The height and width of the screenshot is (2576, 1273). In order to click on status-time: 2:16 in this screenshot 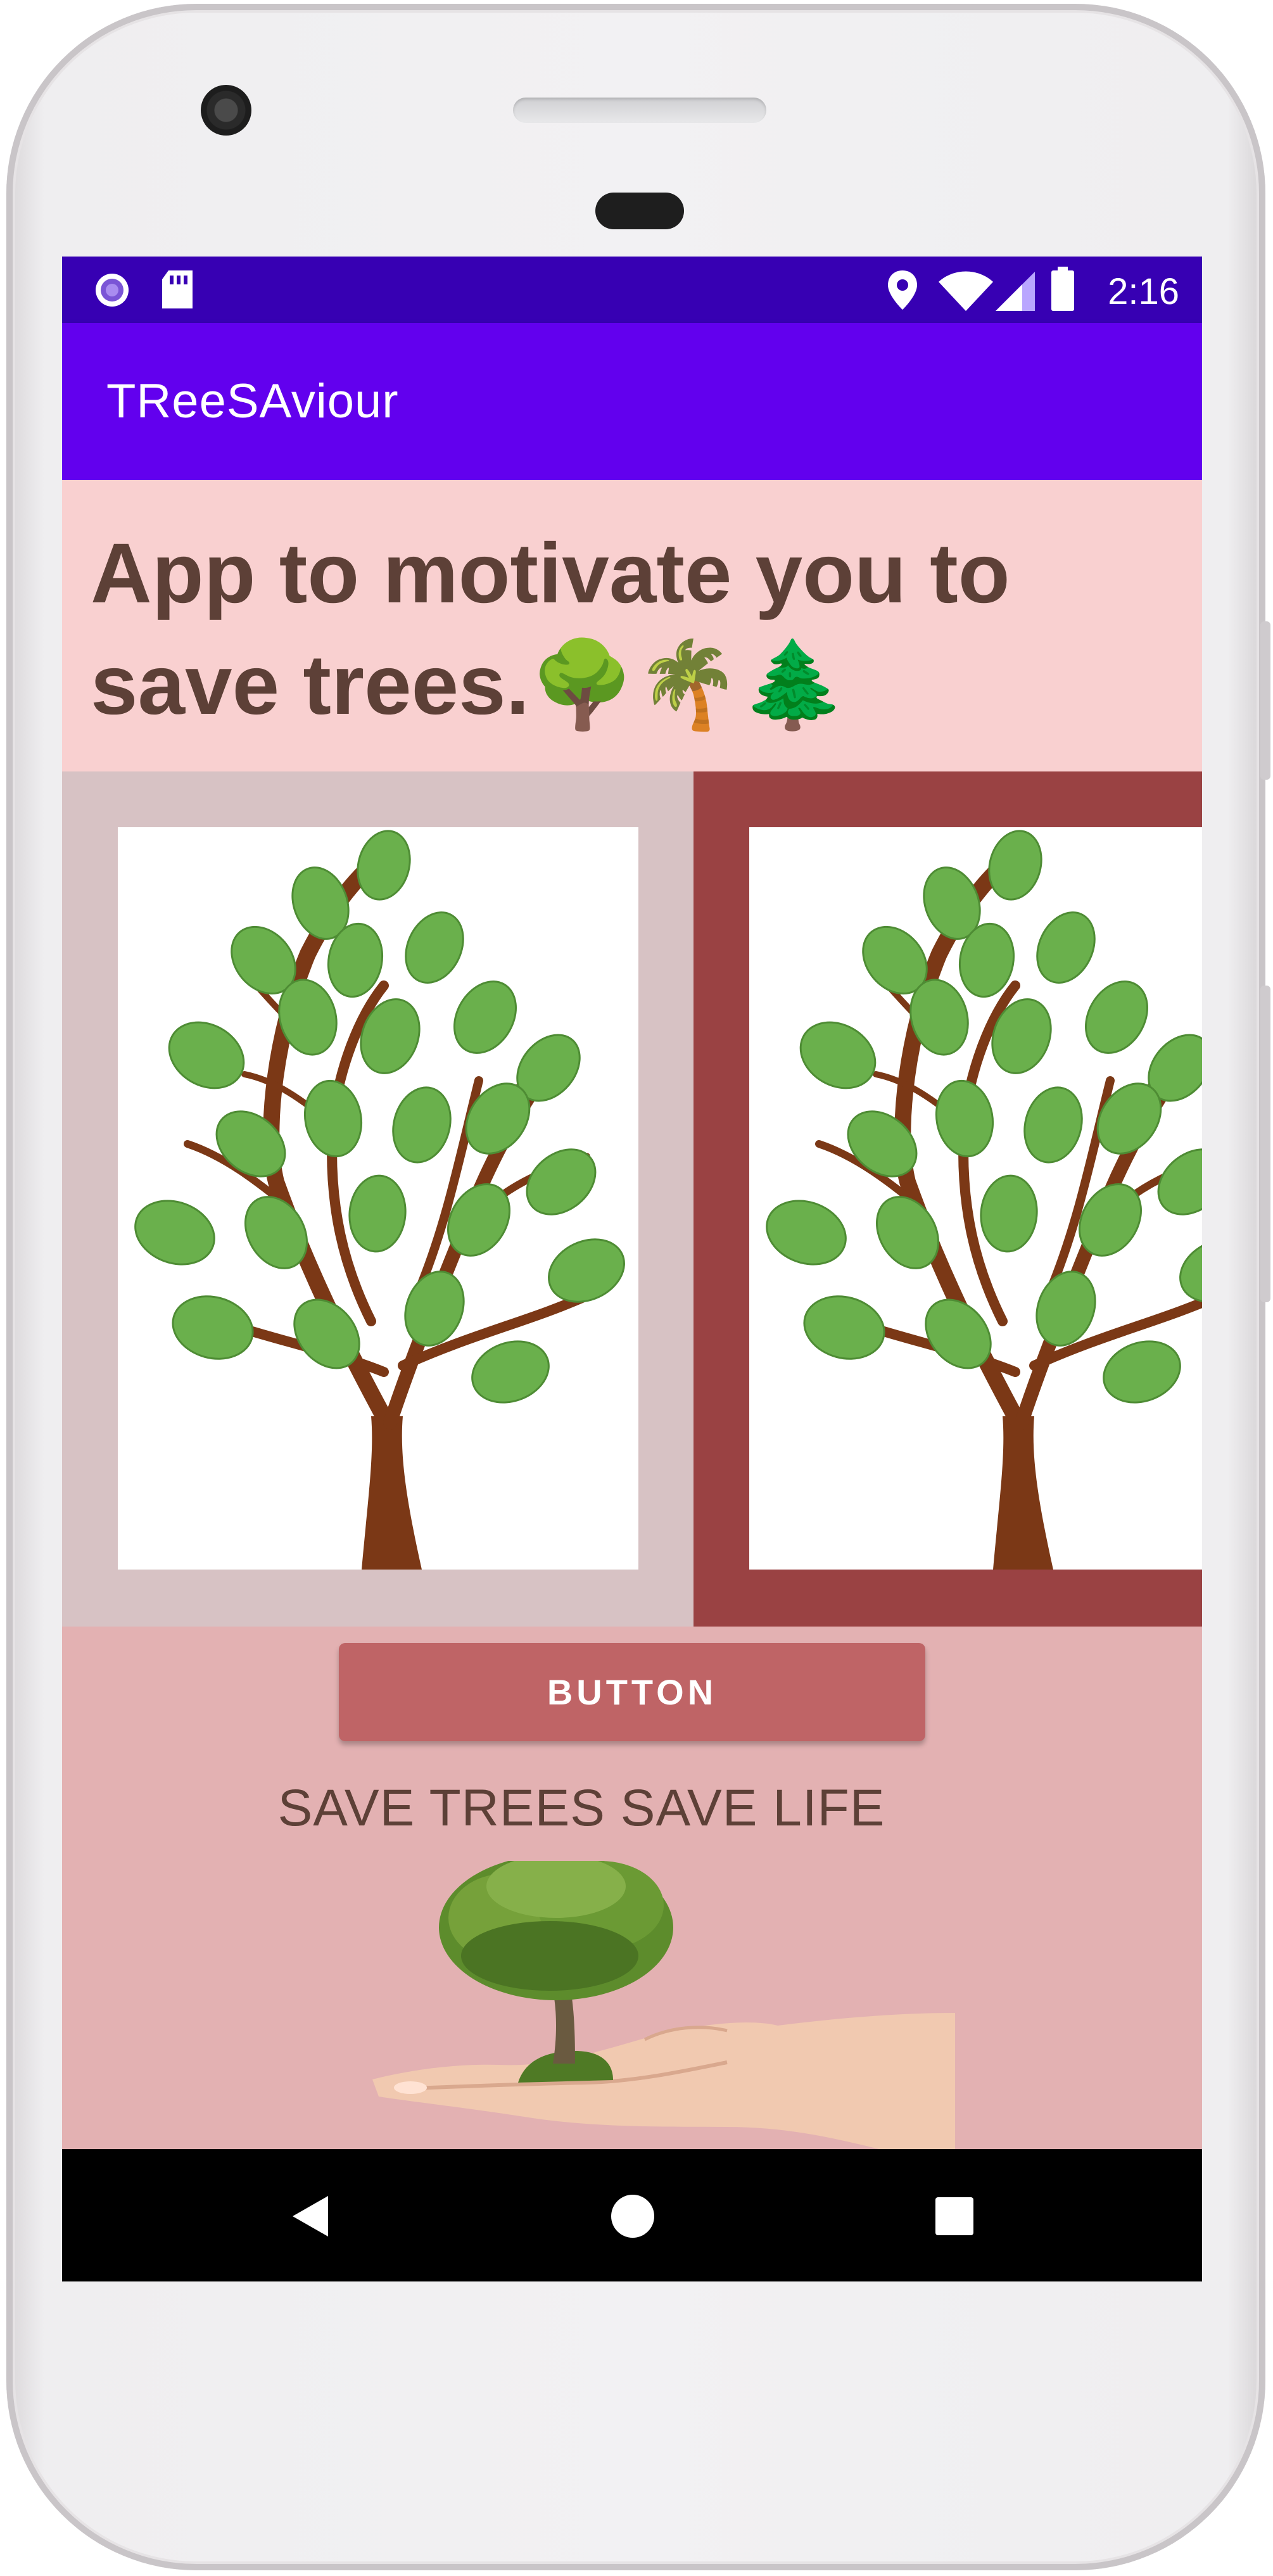, I will do `click(1143, 291)`.